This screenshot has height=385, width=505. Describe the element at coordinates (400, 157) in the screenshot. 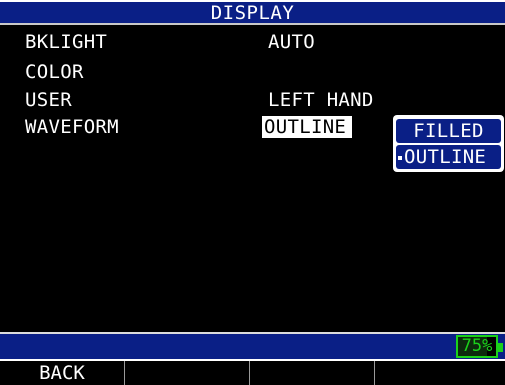

I see `current-selection-bullet-icon` at that location.